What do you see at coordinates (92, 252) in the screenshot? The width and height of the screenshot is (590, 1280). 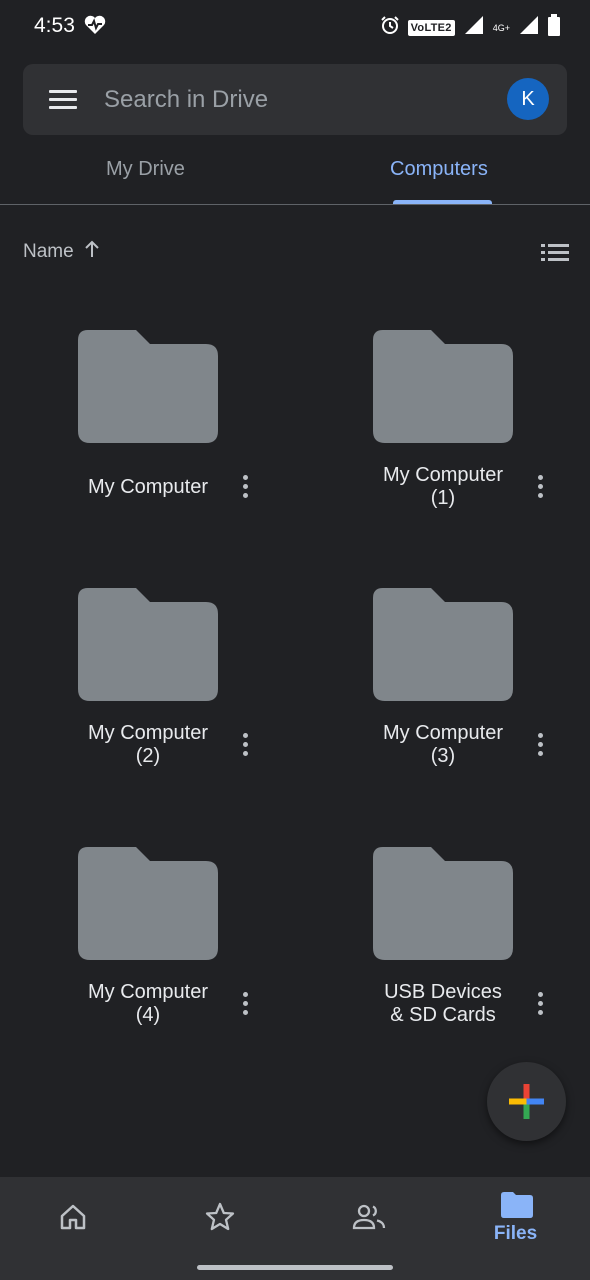 I see `arrow-up-icon` at bounding box center [92, 252].